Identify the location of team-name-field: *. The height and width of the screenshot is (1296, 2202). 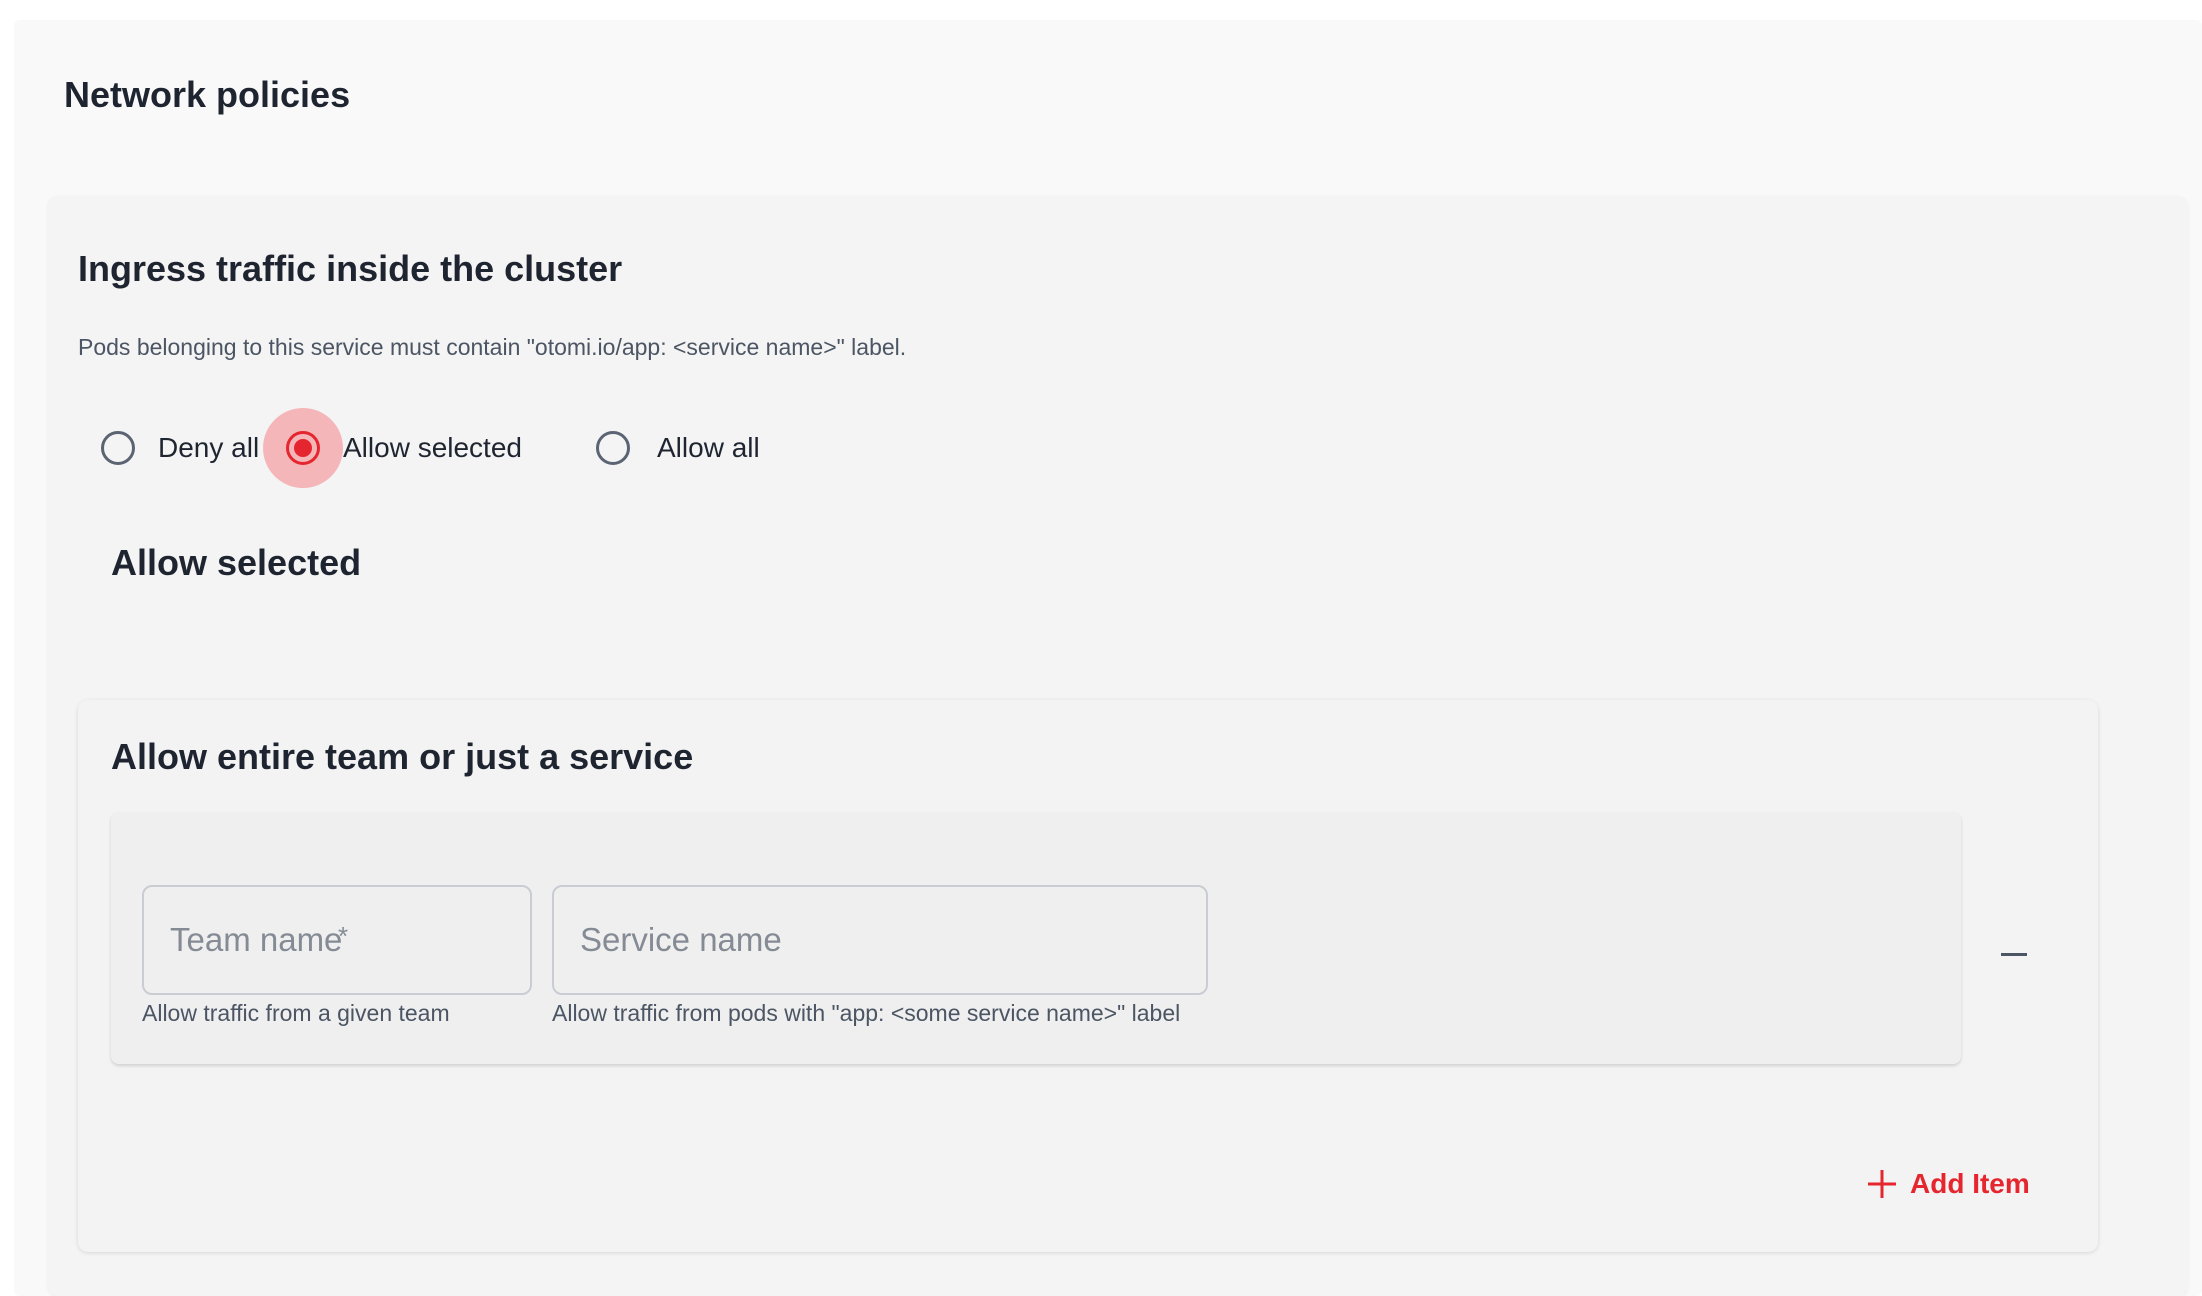
(337, 940).